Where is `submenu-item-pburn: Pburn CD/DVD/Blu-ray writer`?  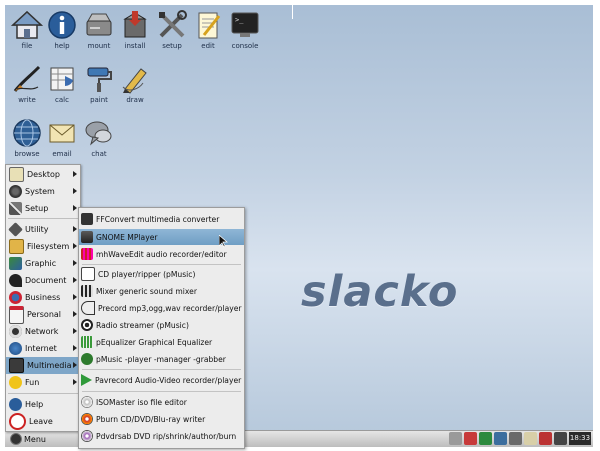 submenu-item-pburn: Pburn CD/DVD/Blu-ray writer is located at coordinates (161, 419).